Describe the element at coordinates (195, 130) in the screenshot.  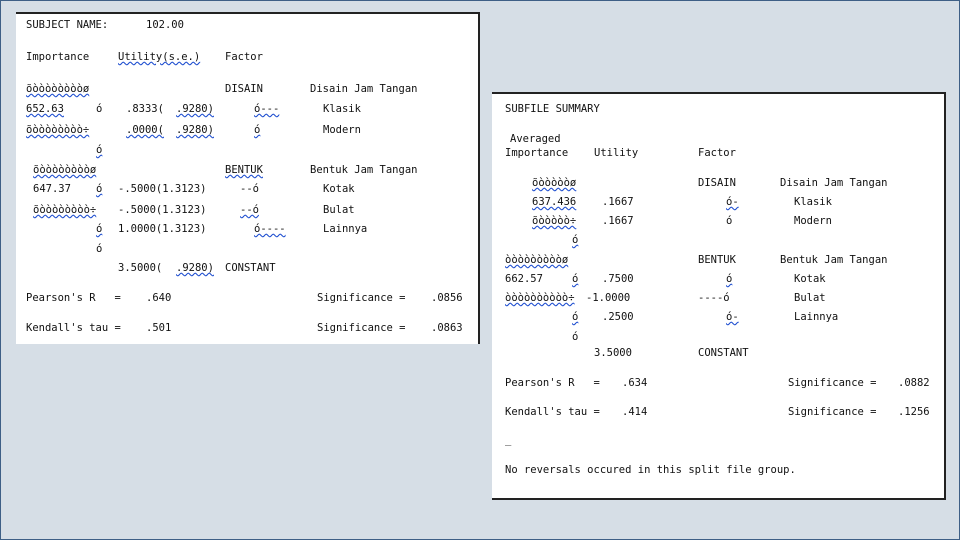
I see `se-modern: .9280)` at that location.